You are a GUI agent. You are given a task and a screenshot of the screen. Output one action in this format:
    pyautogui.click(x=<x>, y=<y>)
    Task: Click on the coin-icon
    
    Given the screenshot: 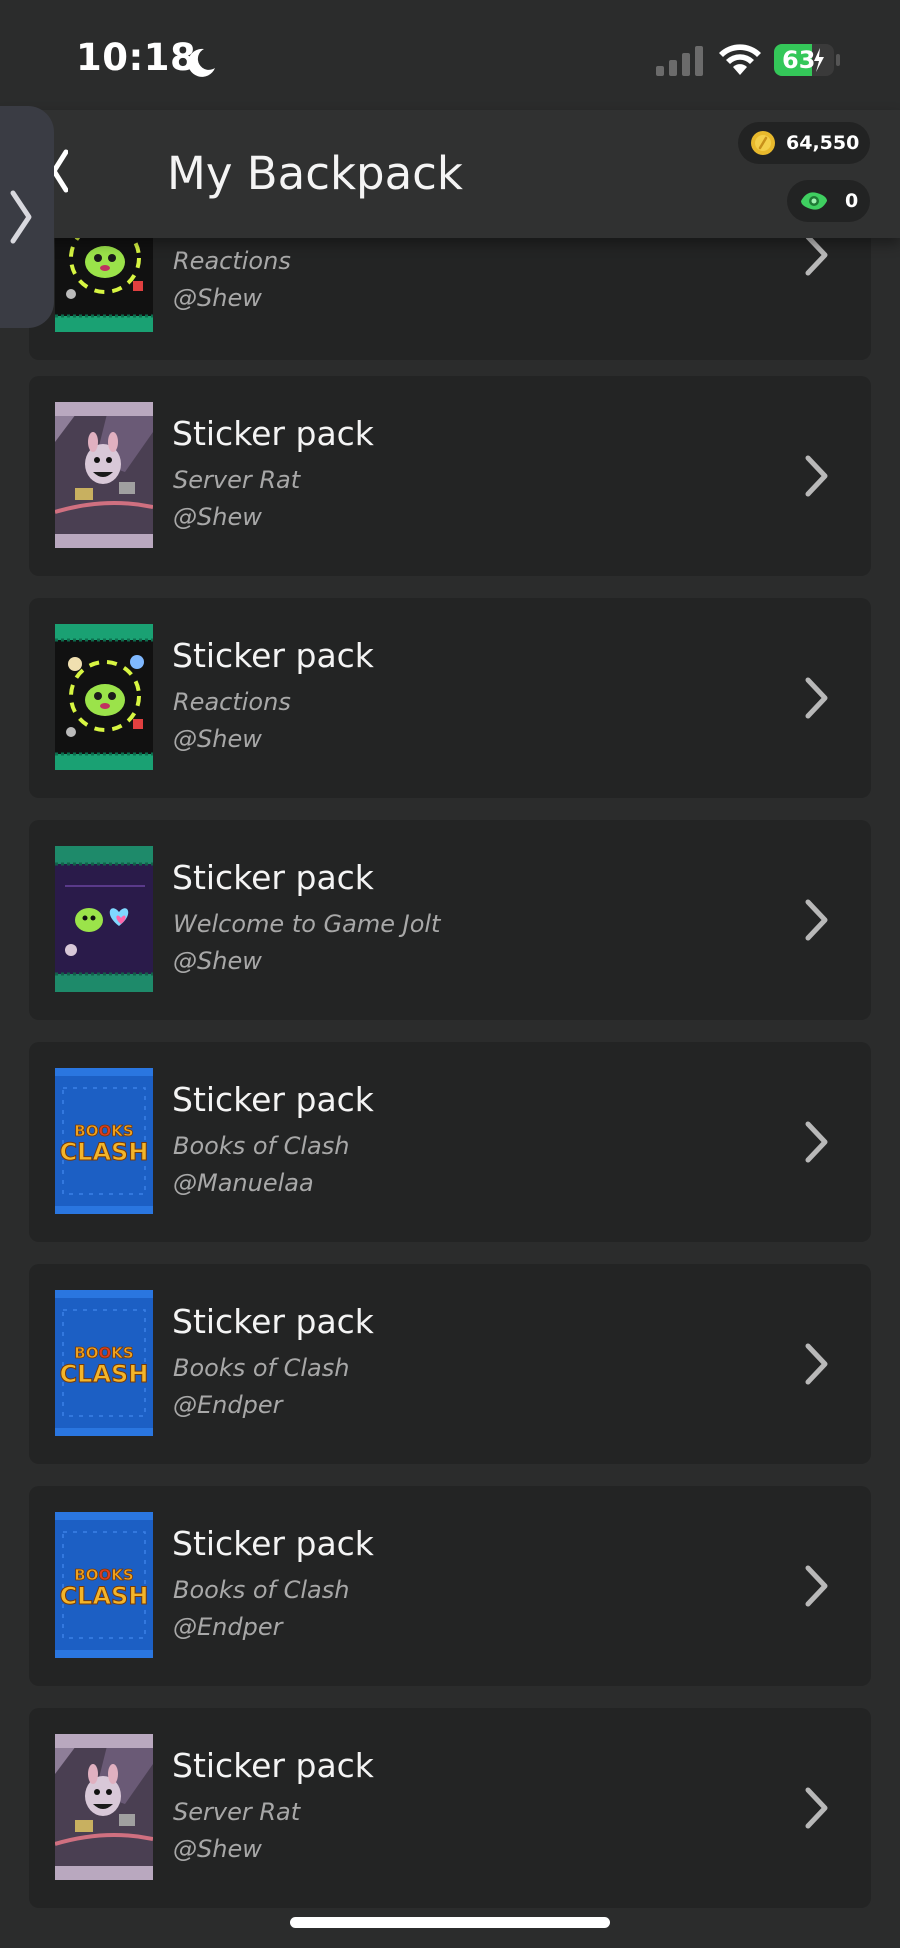 What is the action you would take?
    pyautogui.click(x=763, y=143)
    